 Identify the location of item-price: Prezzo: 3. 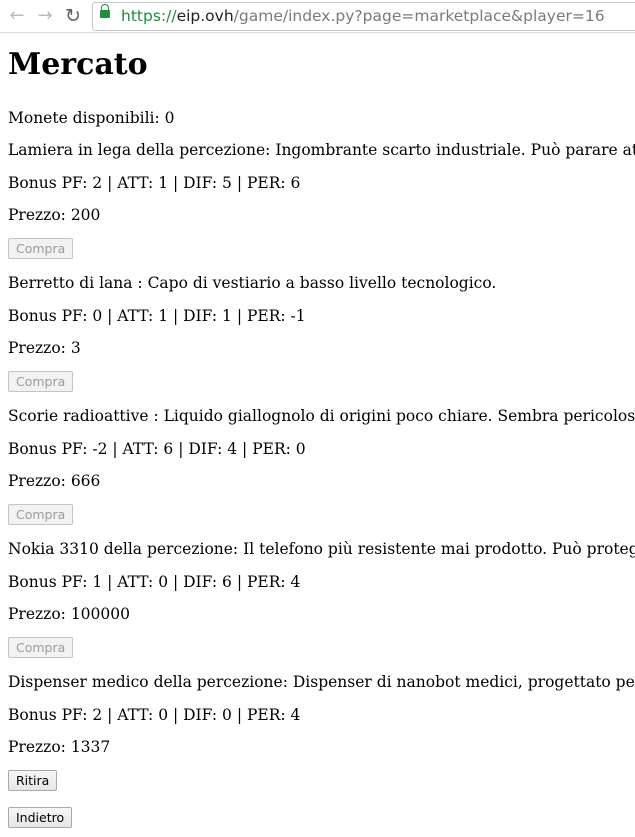
(44, 348).